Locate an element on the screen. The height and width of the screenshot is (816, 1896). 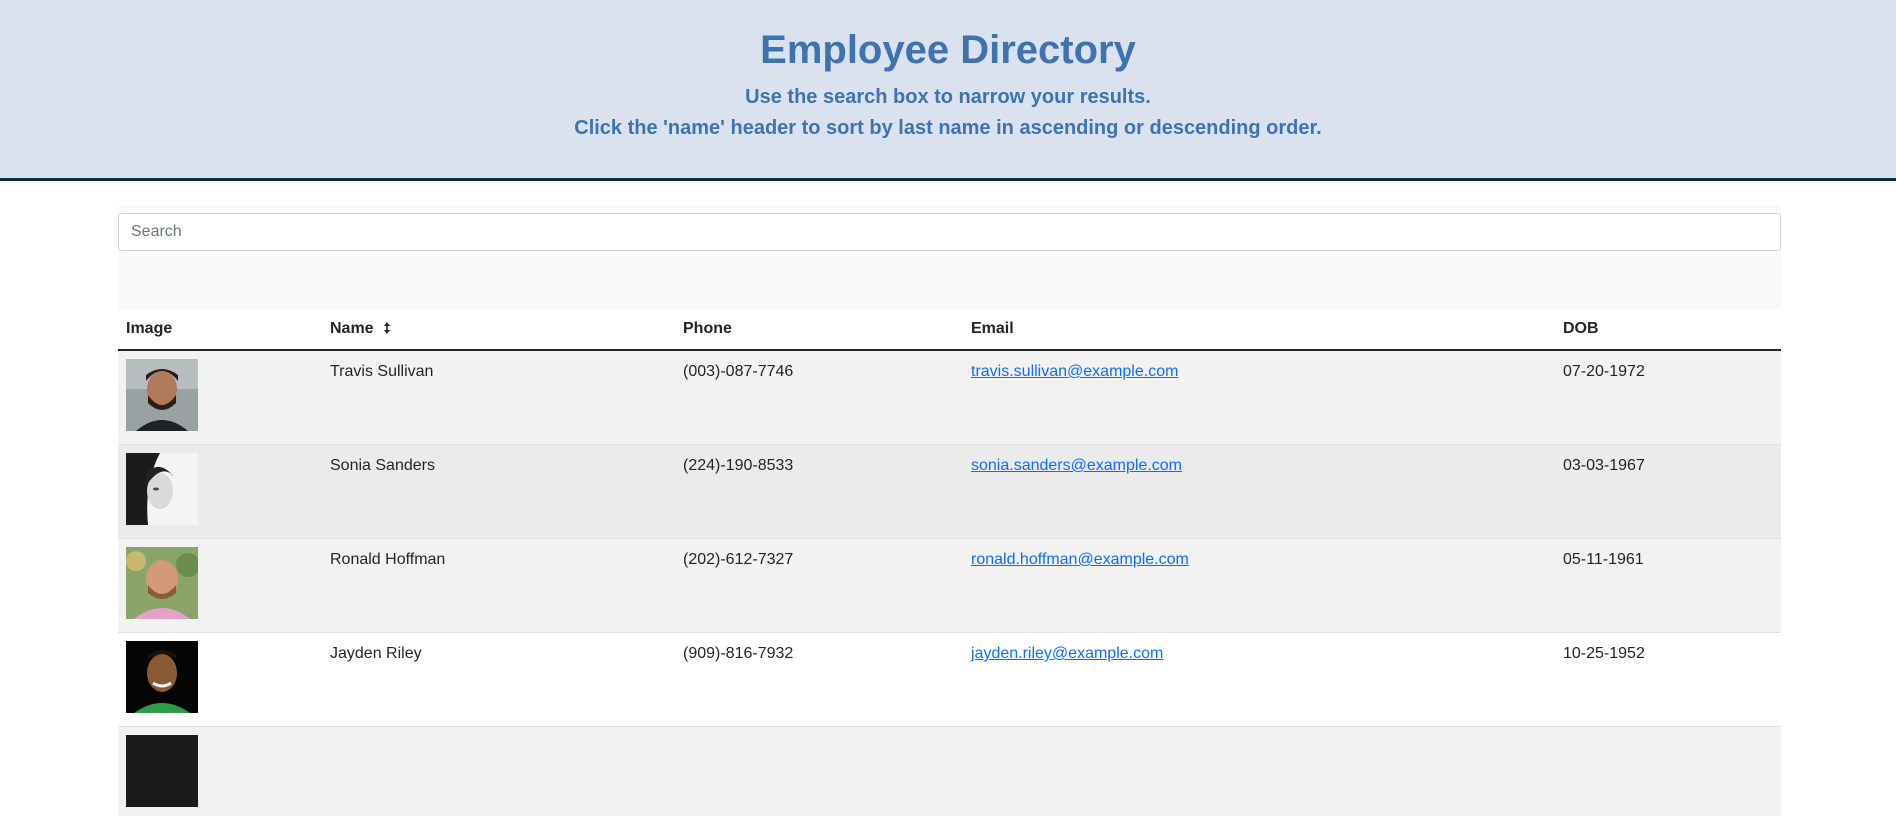
employee-email-link: jayden.riley@example.com is located at coordinates (1067, 653).